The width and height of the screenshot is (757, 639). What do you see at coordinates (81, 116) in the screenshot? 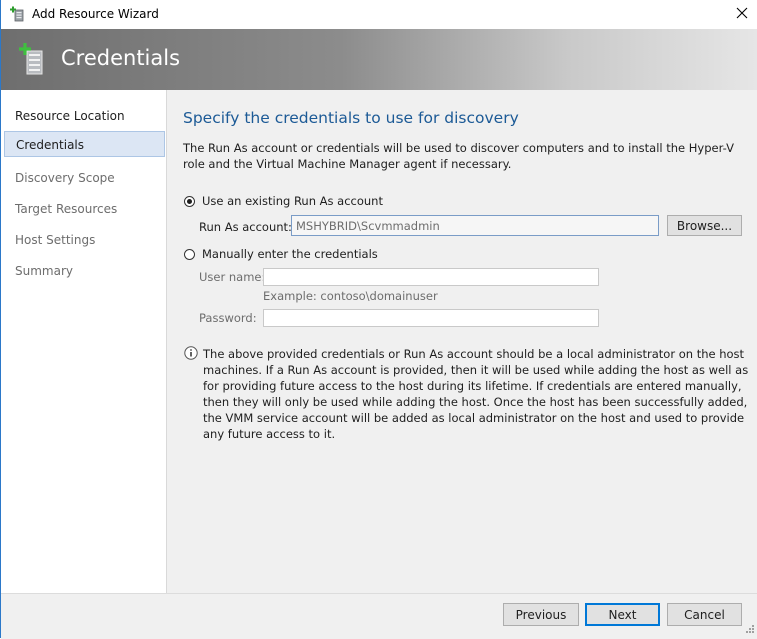
I see `sidebar-item-resource-location: Resource Location` at bounding box center [81, 116].